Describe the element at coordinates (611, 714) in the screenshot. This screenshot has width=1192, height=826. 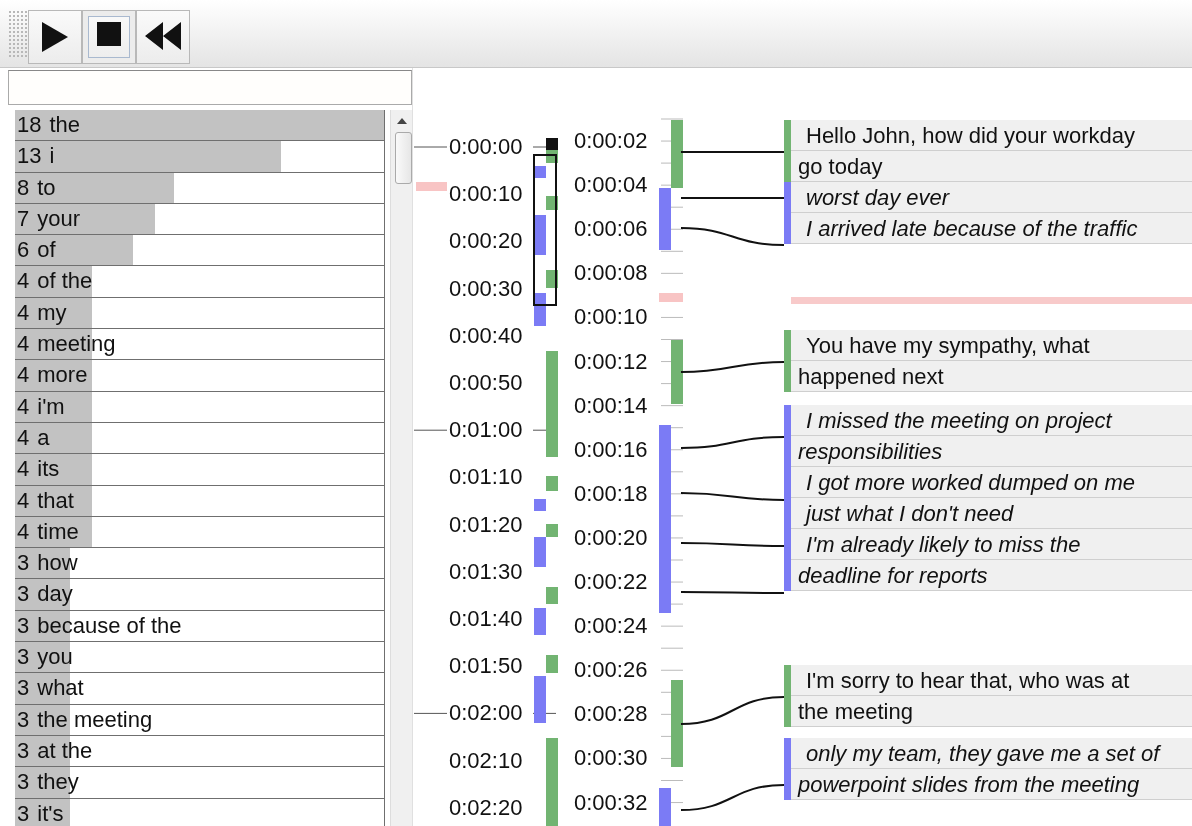
I see `time-label: 0:00:28` at that location.